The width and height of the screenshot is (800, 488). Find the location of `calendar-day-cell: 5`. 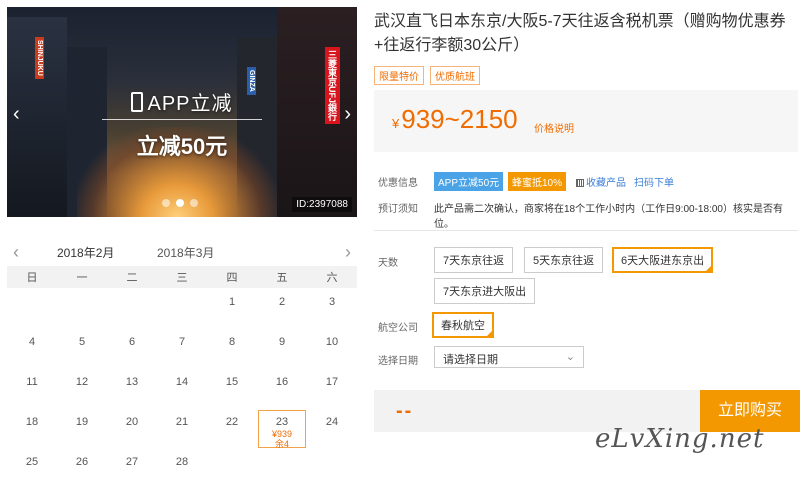

calendar-day-cell: 5 is located at coordinates (82, 351).